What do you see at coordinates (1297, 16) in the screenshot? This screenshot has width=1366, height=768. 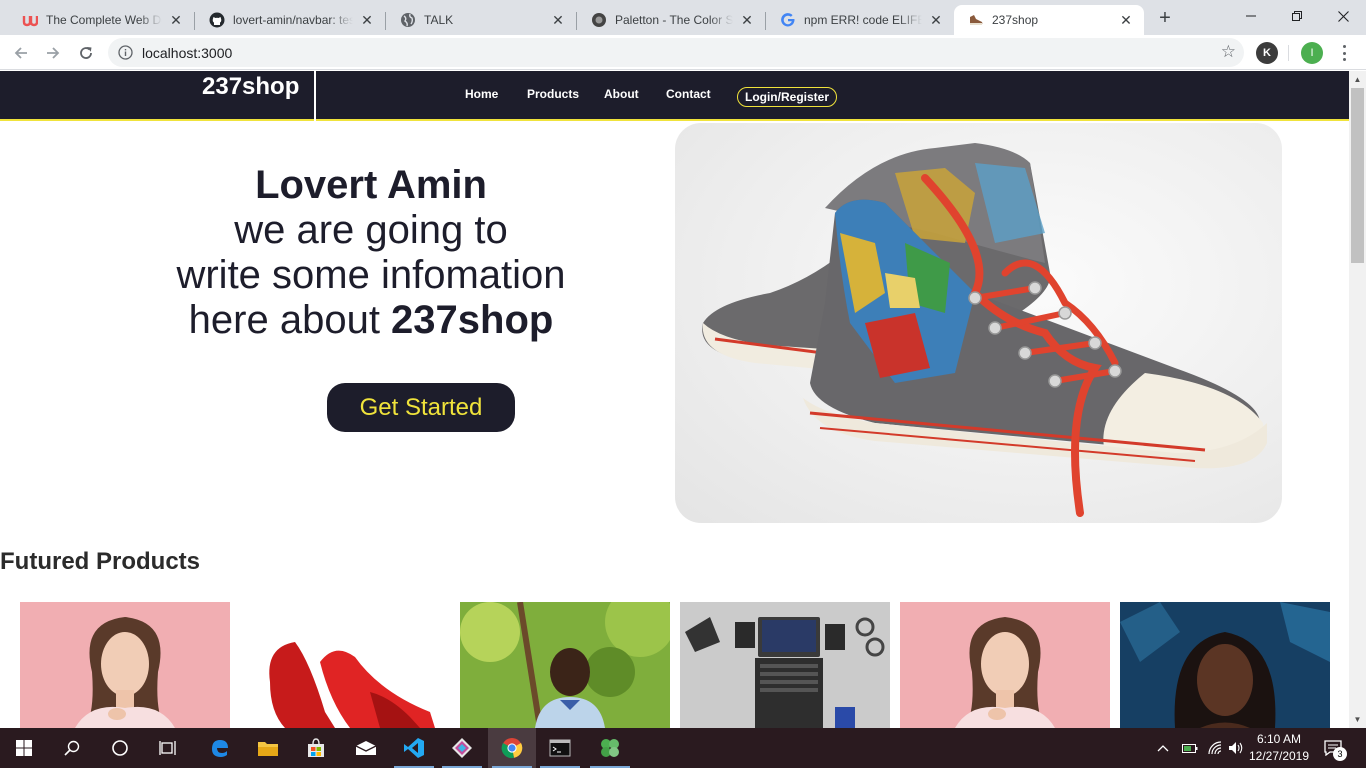 I see `restore-icon` at bounding box center [1297, 16].